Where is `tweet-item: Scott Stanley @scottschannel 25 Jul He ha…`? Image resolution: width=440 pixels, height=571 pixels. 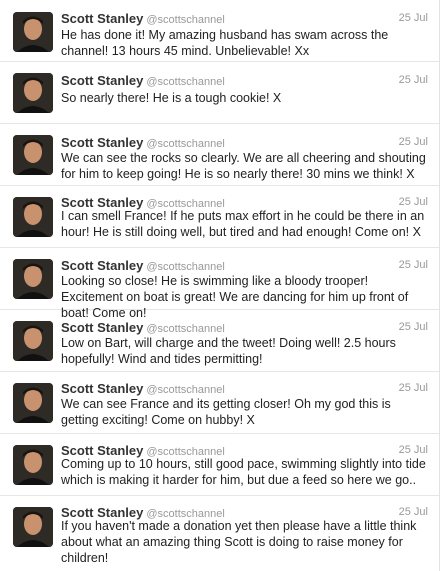
tweet-item: Scott Stanley @scottschannel 25 Jul He ha… is located at coordinates (219, 31).